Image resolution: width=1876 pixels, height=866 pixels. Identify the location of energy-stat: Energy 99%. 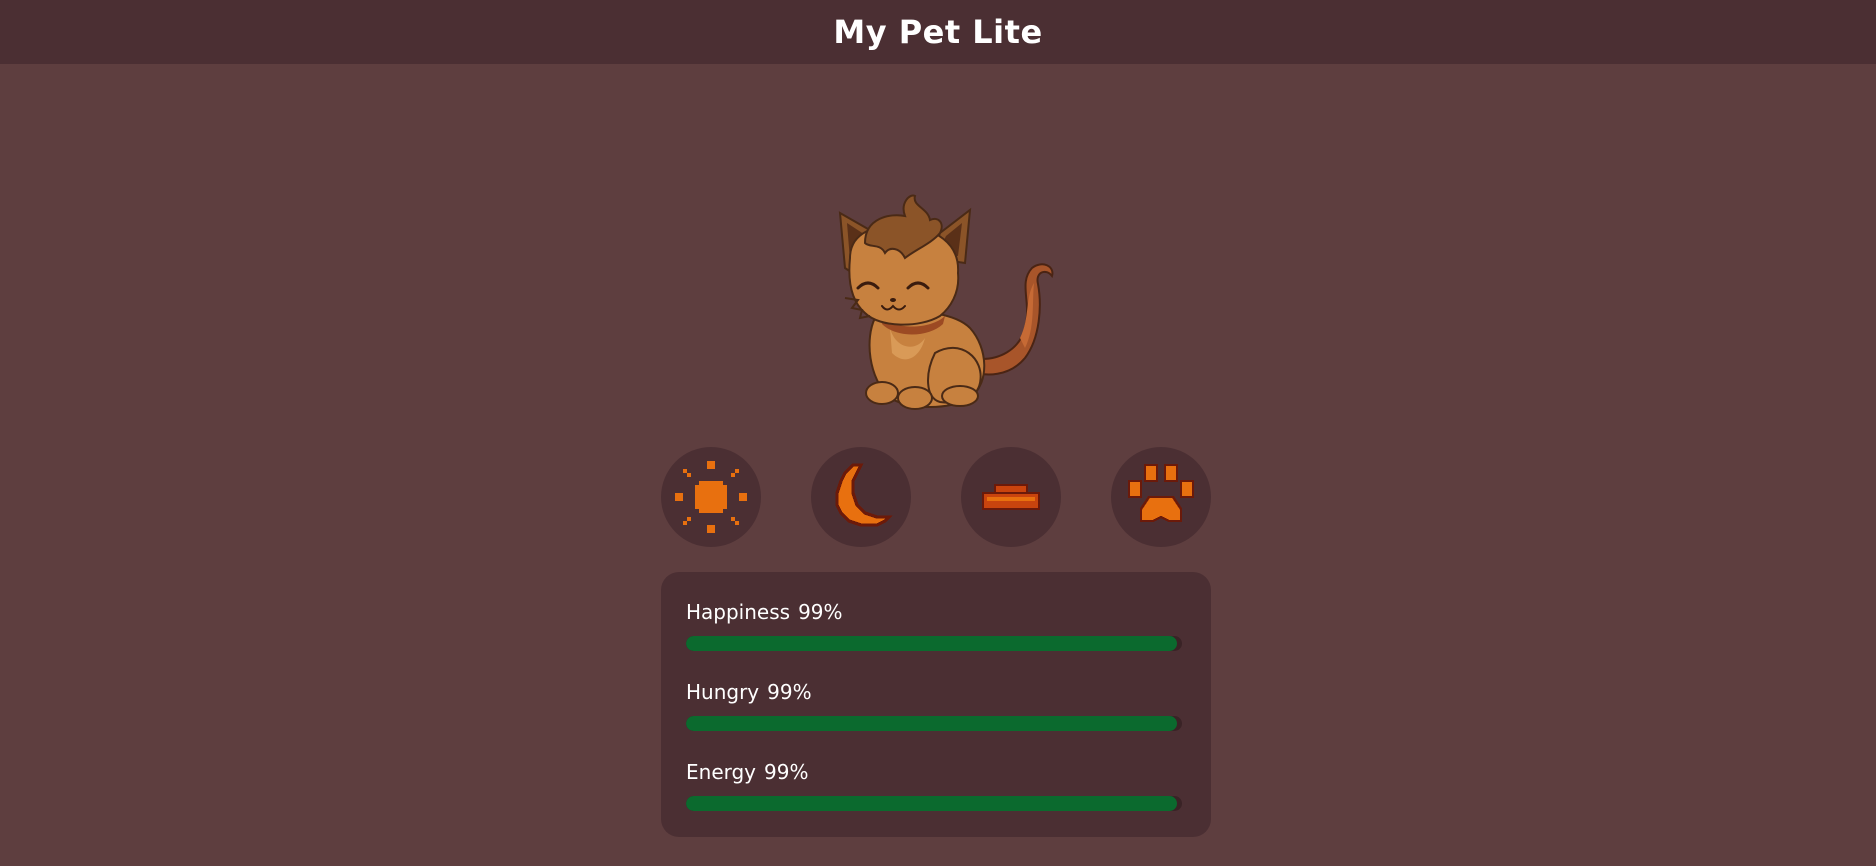
(934, 784).